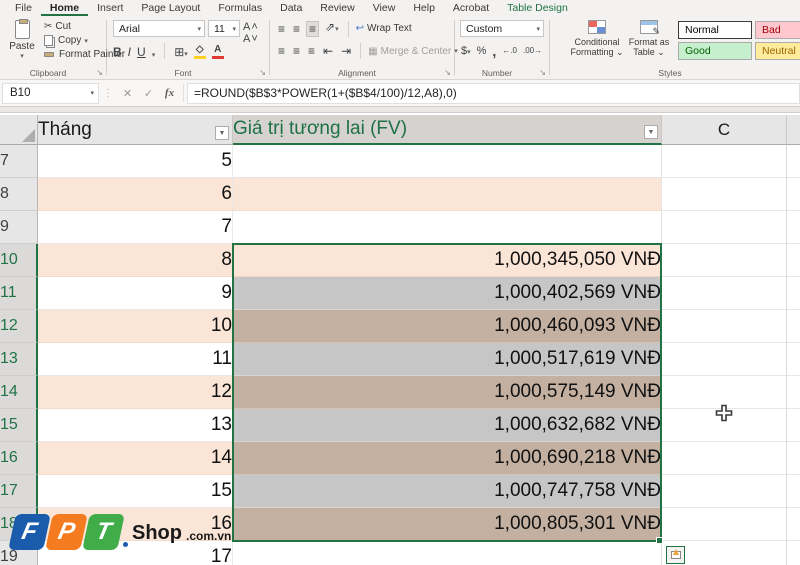 This screenshot has height=565, width=800. Describe the element at coordinates (384, 28) in the screenshot. I see `wrap-text-button: ↩ Wrap Text` at that location.